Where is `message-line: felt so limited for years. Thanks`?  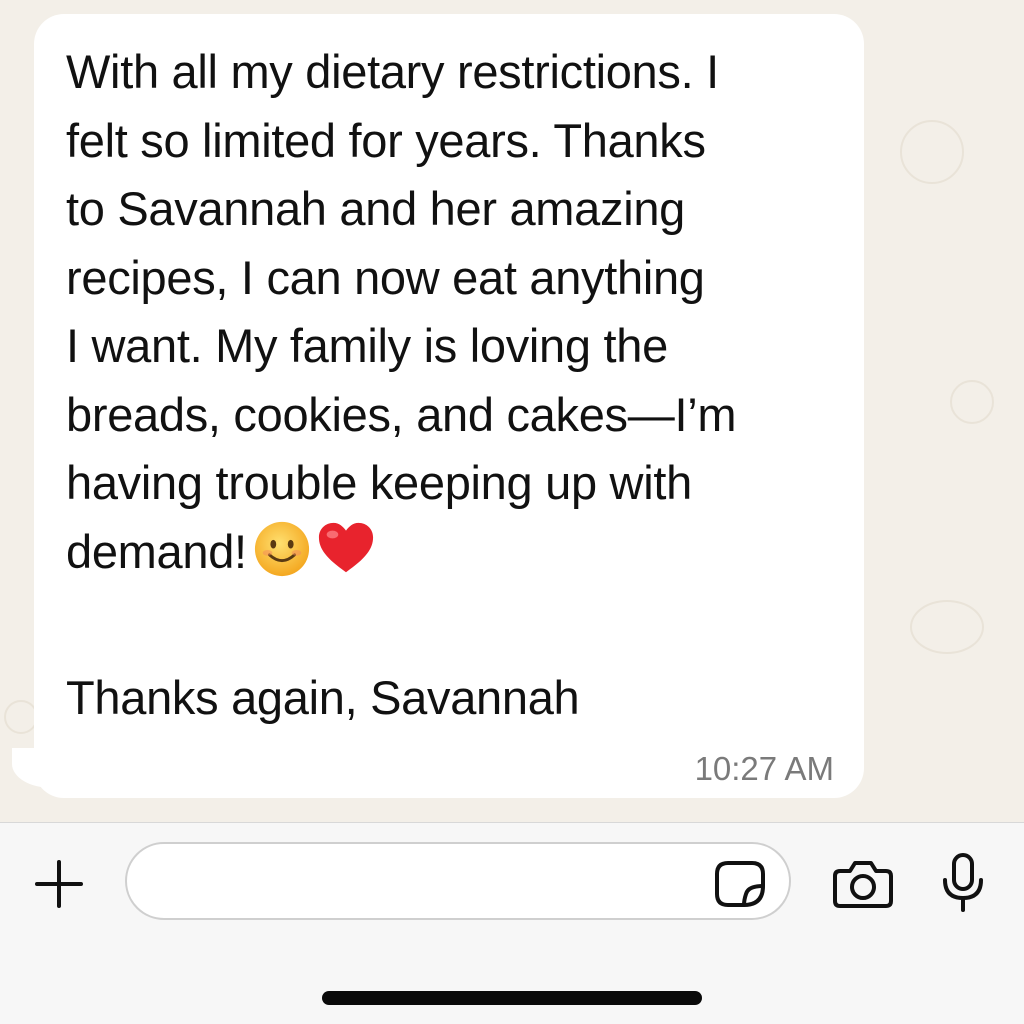 message-line: felt so limited for years. Thanks is located at coordinates (386, 140).